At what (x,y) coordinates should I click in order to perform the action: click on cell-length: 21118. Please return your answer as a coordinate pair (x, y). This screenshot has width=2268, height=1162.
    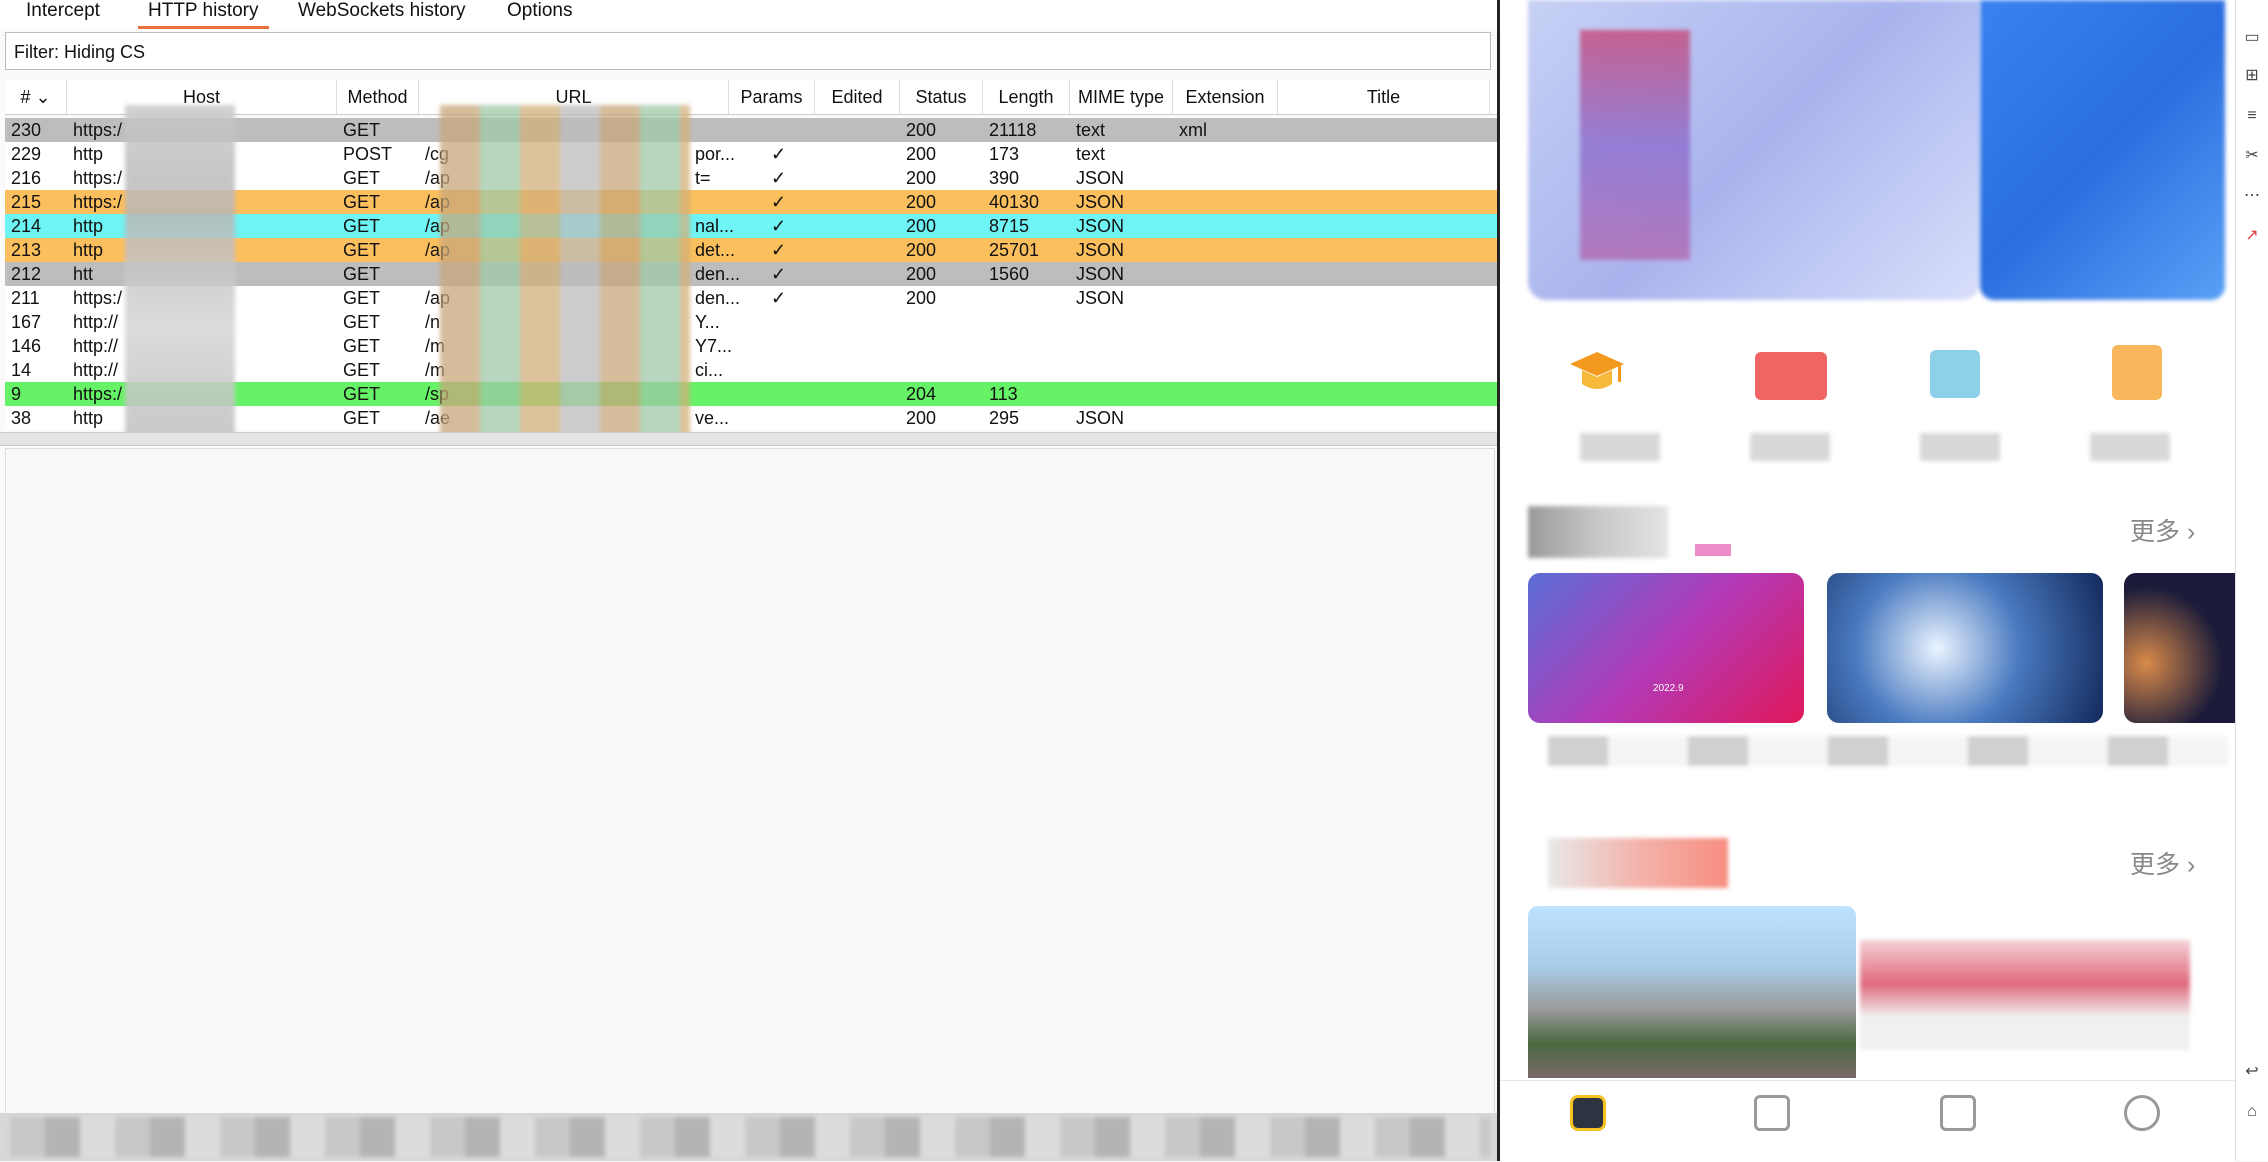
    Looking at the image, I should click on (1013, 130).